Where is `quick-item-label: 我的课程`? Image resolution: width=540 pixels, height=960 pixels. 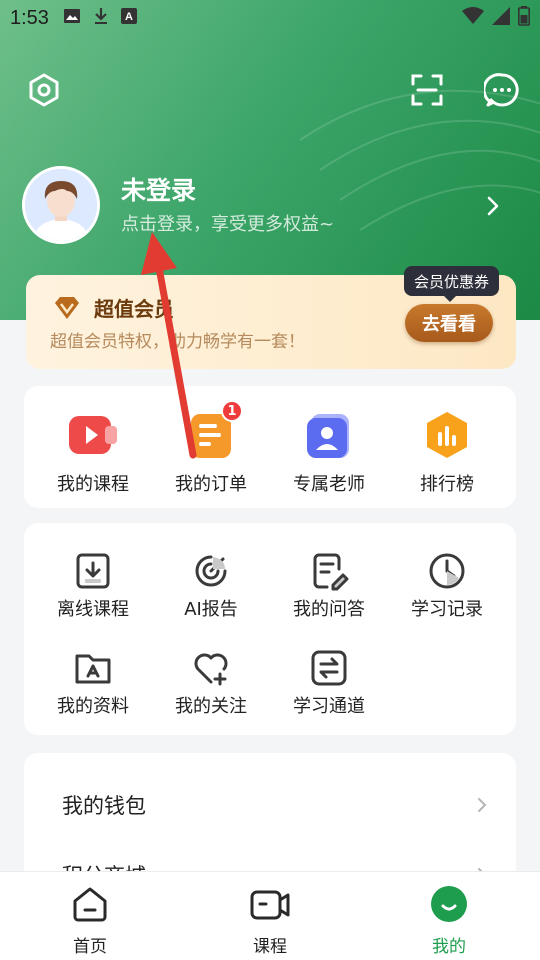
quick-item-label: 我的课程 is located at coordinates (93, 484).